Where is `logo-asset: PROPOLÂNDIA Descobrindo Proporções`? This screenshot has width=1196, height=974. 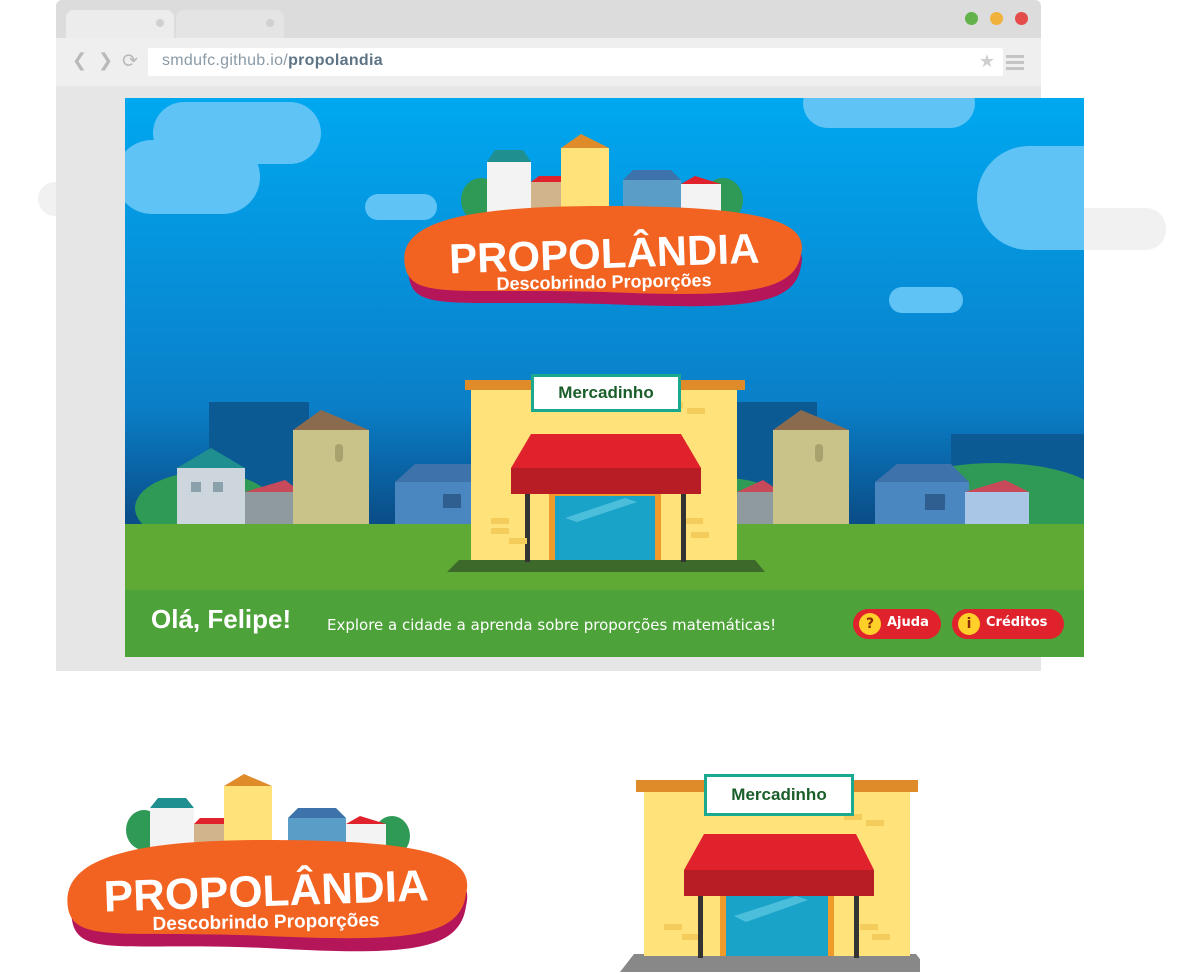
logo-asset: PROPOLÂNDIA Descobrindo Proporções is located at coordinates (267, 863).